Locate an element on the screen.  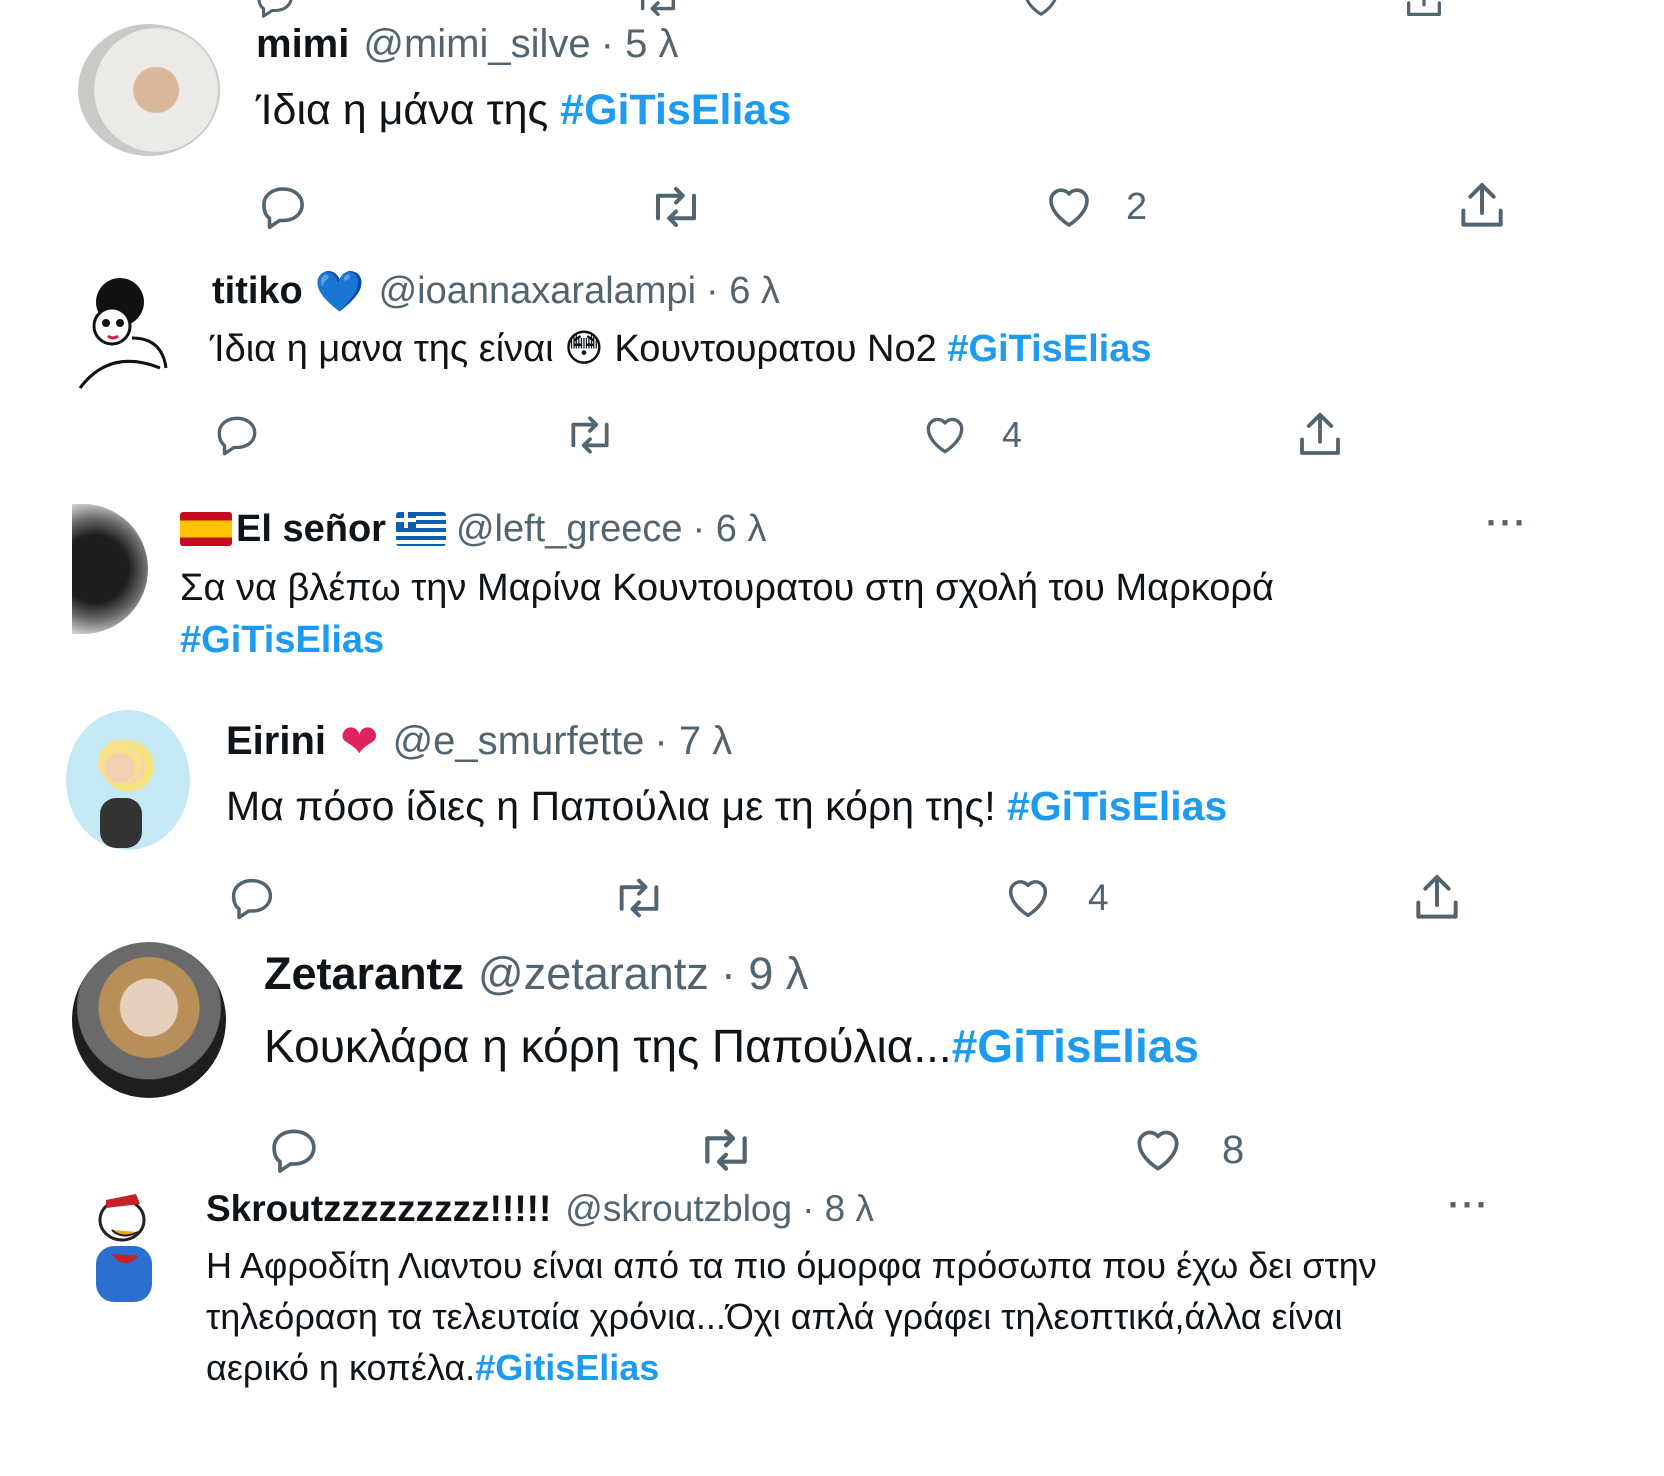
user-handle: @left_greece is located at coordinates (569, 529).